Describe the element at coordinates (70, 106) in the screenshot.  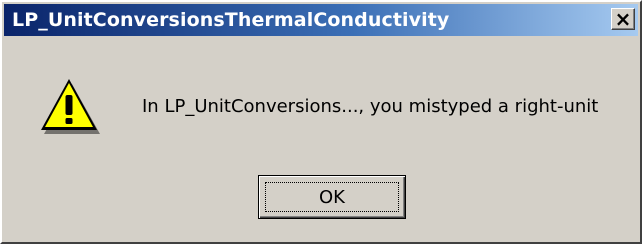
I see `warning-icon` at that location.